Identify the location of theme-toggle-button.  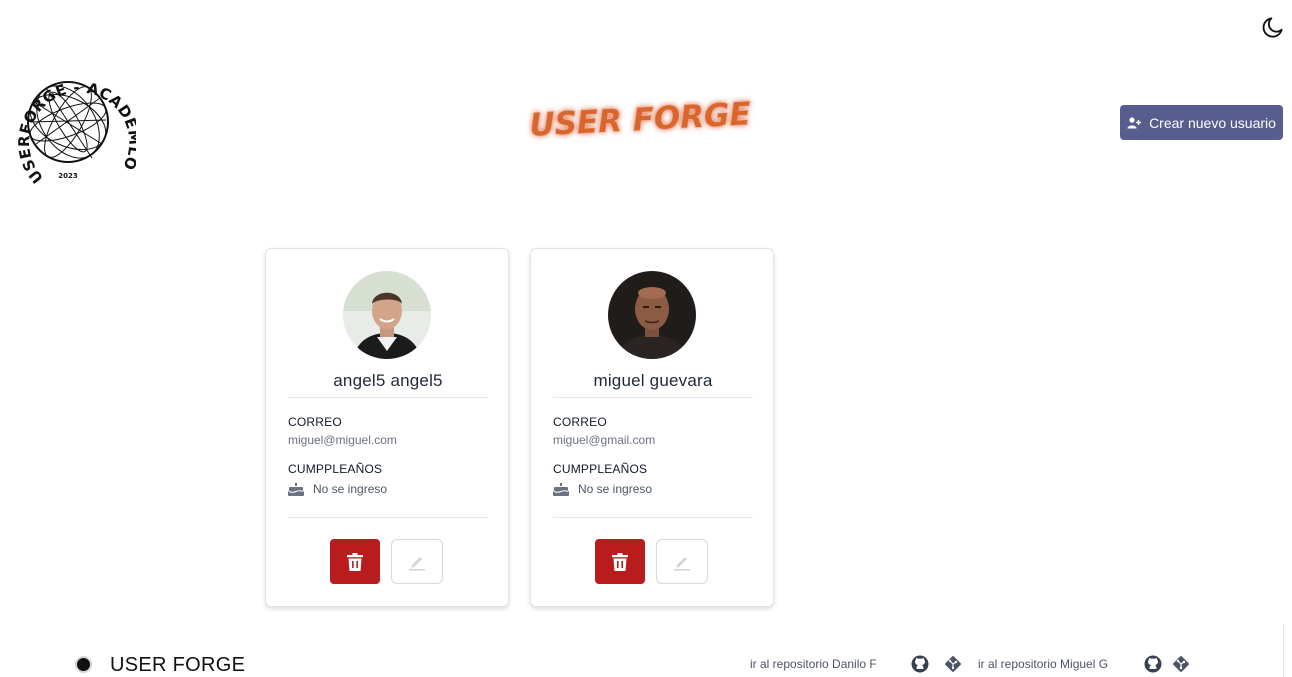
(1273, 27).